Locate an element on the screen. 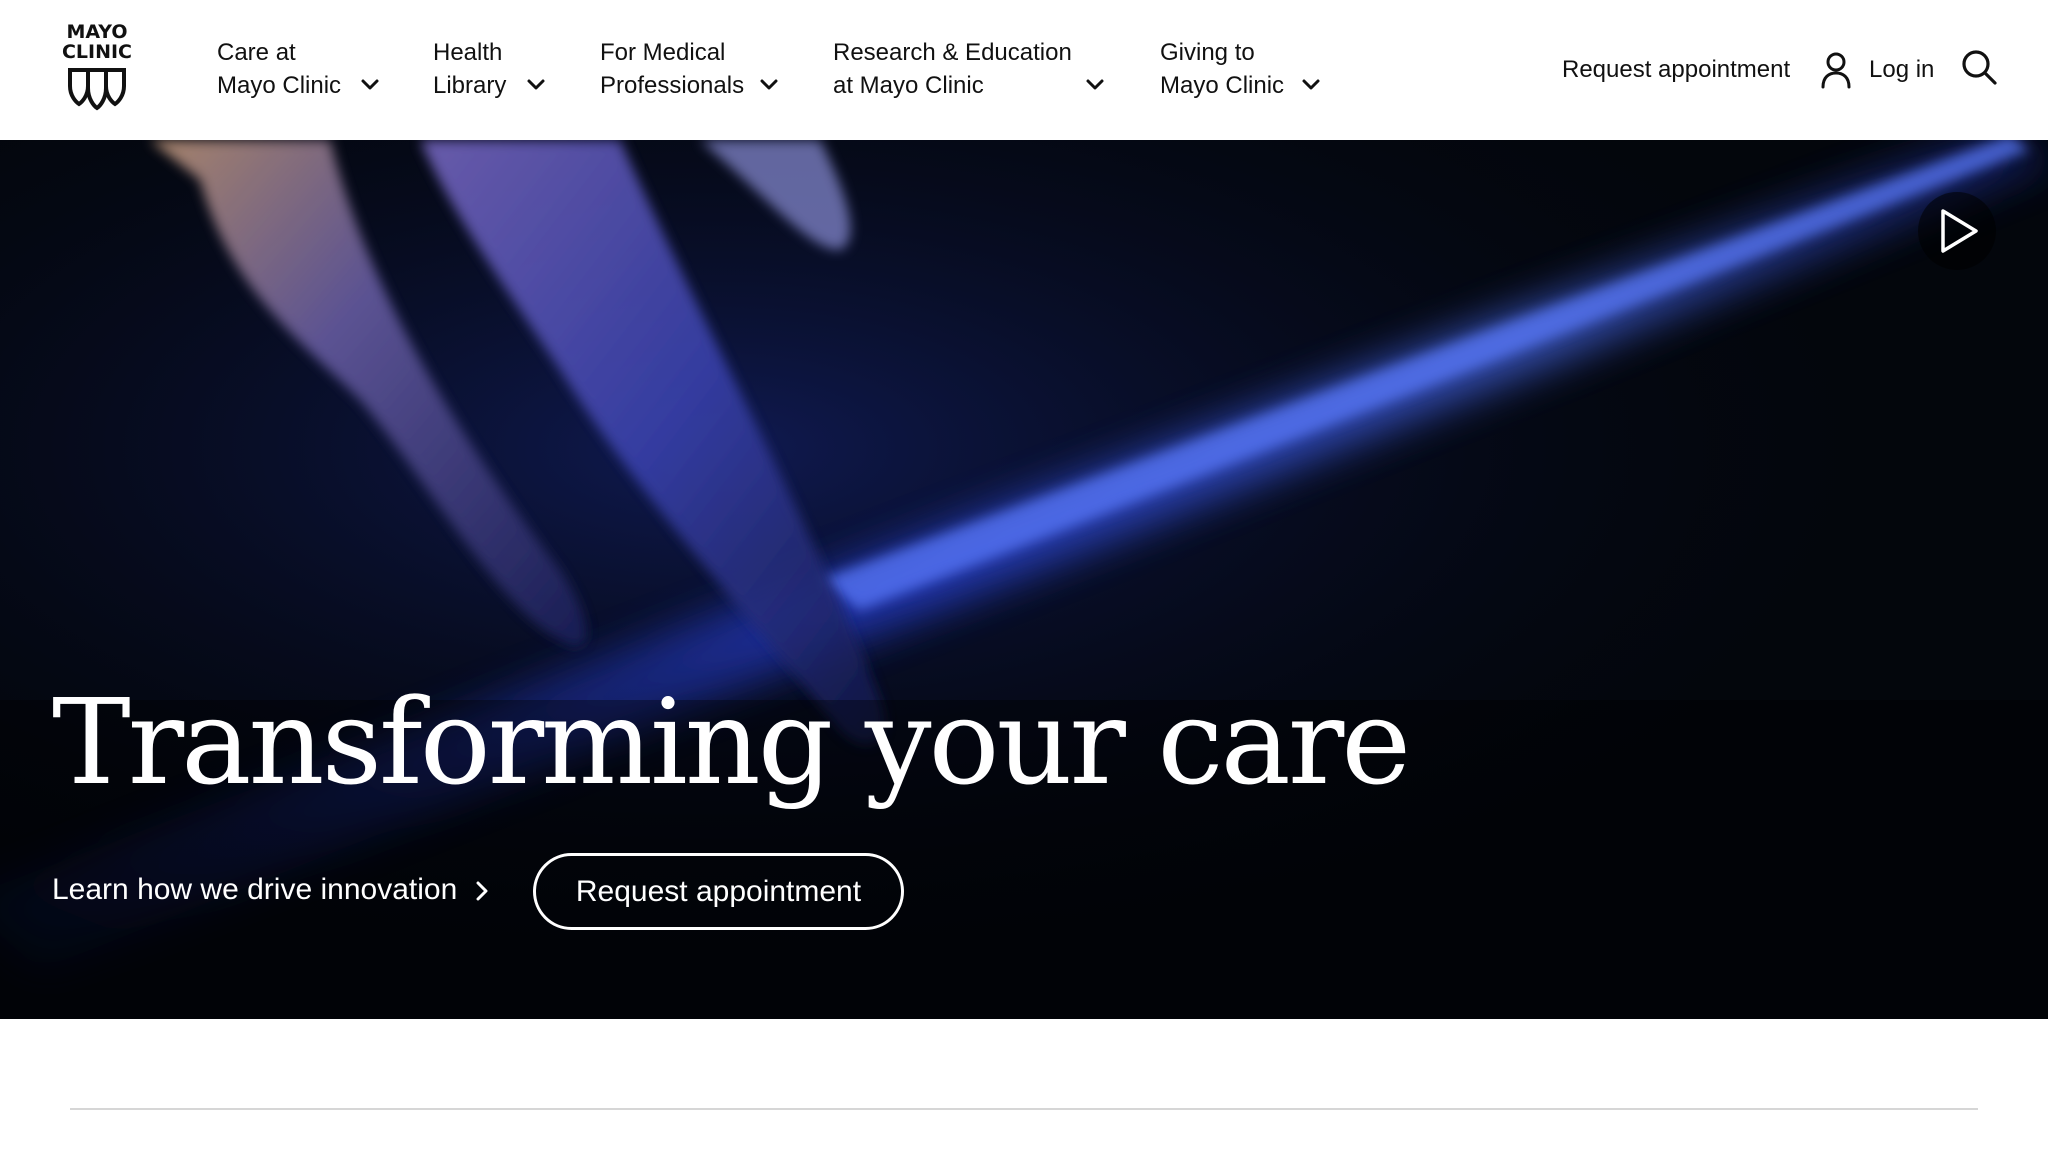  play-video-button is located at coordinates (1957, 231).